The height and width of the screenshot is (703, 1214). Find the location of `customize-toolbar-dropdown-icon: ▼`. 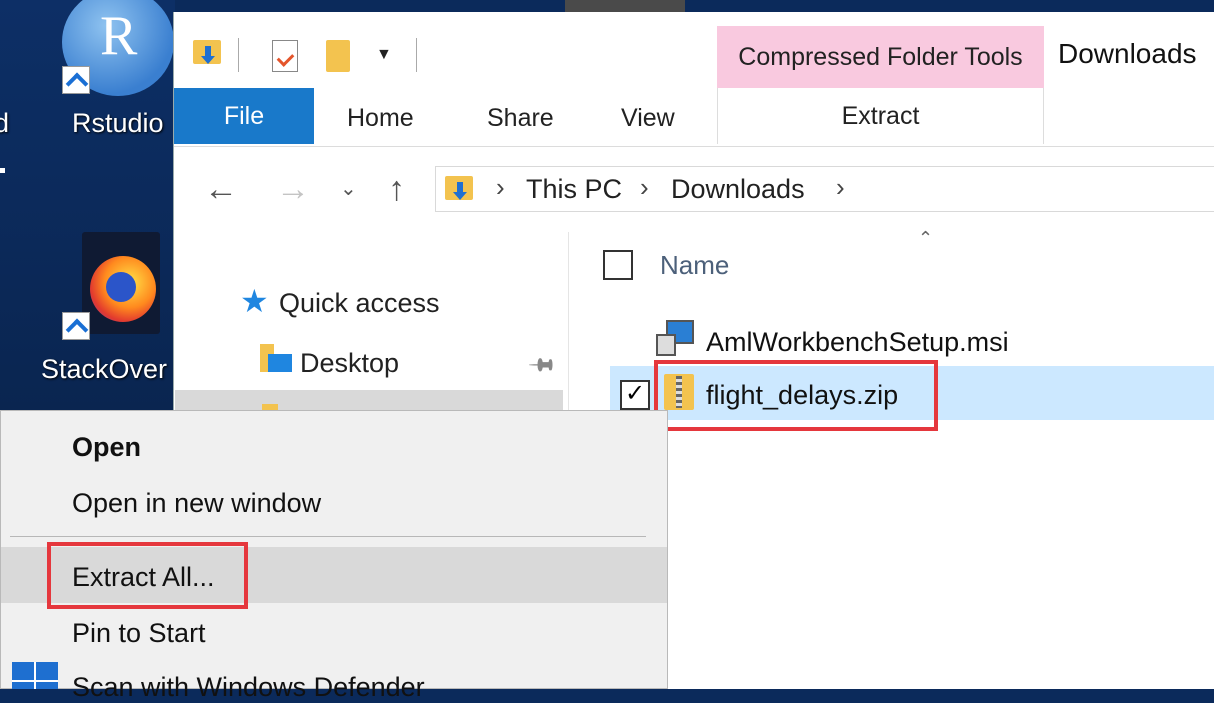

customize-toolbar-dropdown-icon: ▼ is located at coordinates (384, 55).